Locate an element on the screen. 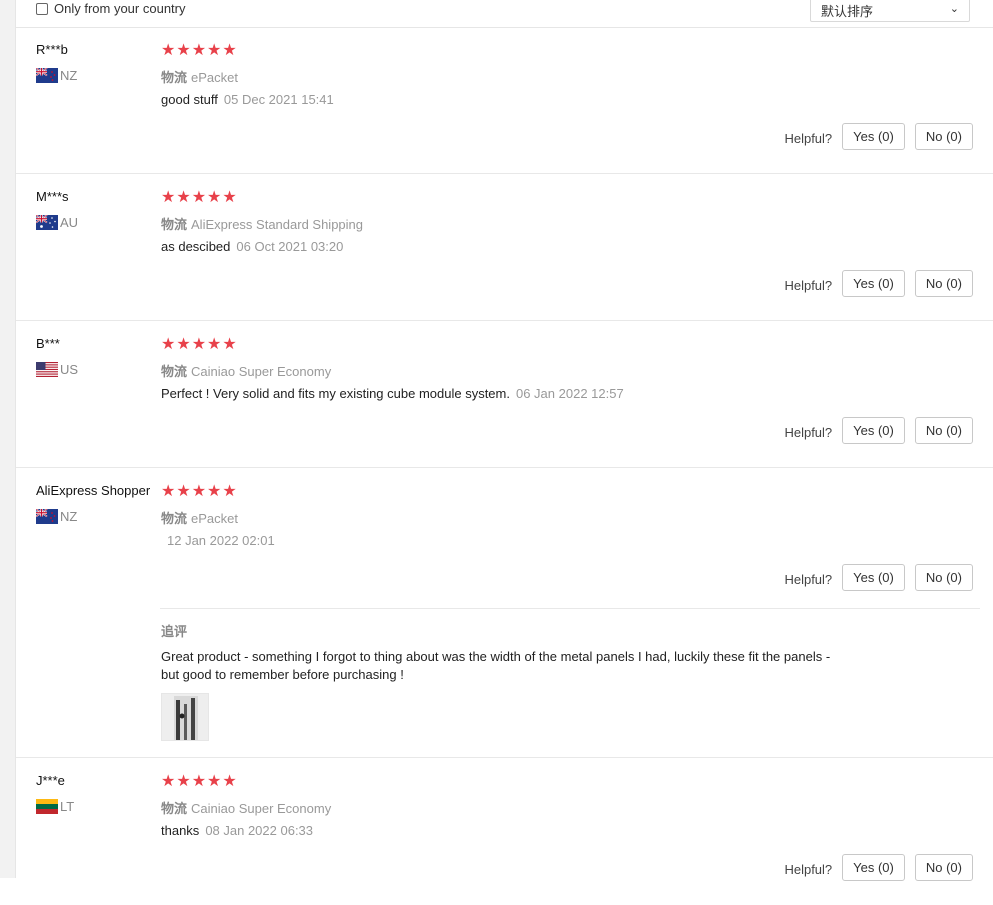 This screenshot has height=905, width=993. country-code: AU is located at coordinates (69, 222).